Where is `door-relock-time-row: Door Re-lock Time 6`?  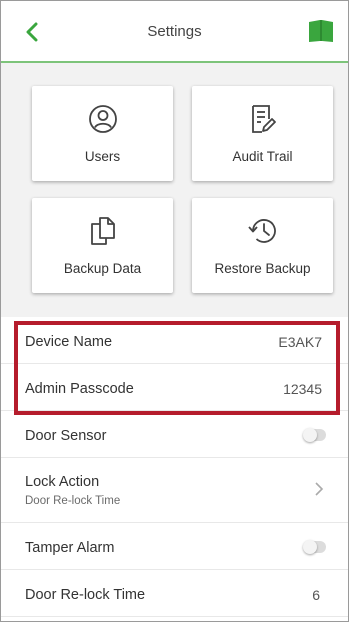 door-relock-time-row: Door Re-lock Time 6 is located at coordinates (174, 593).